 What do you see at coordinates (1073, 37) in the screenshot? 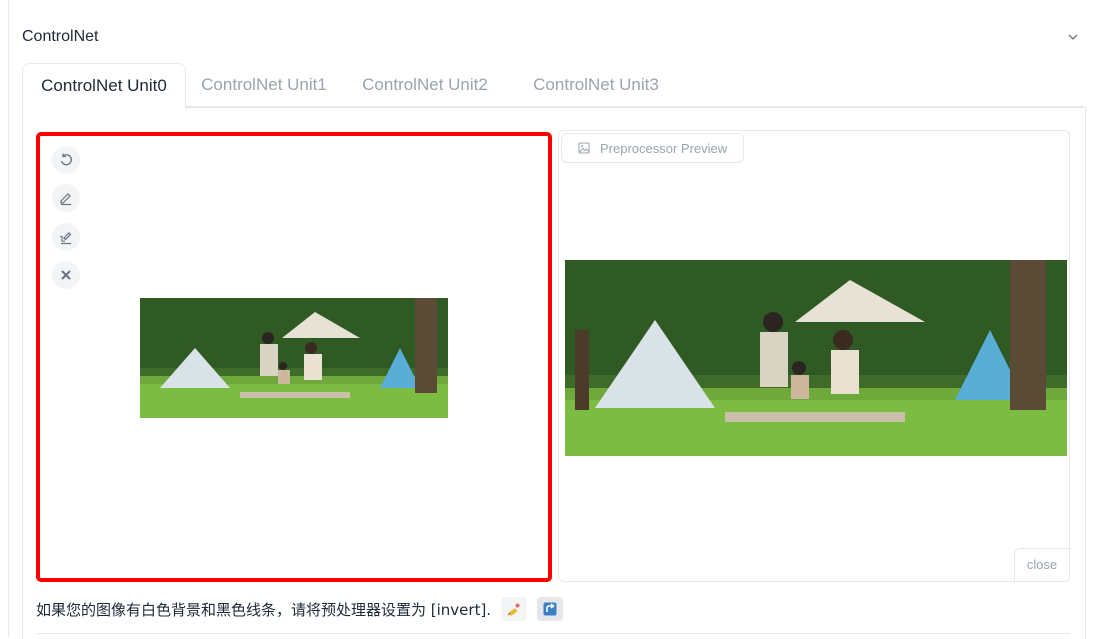
I see `chevron-down-icon` at bounding box center [1073, 37].